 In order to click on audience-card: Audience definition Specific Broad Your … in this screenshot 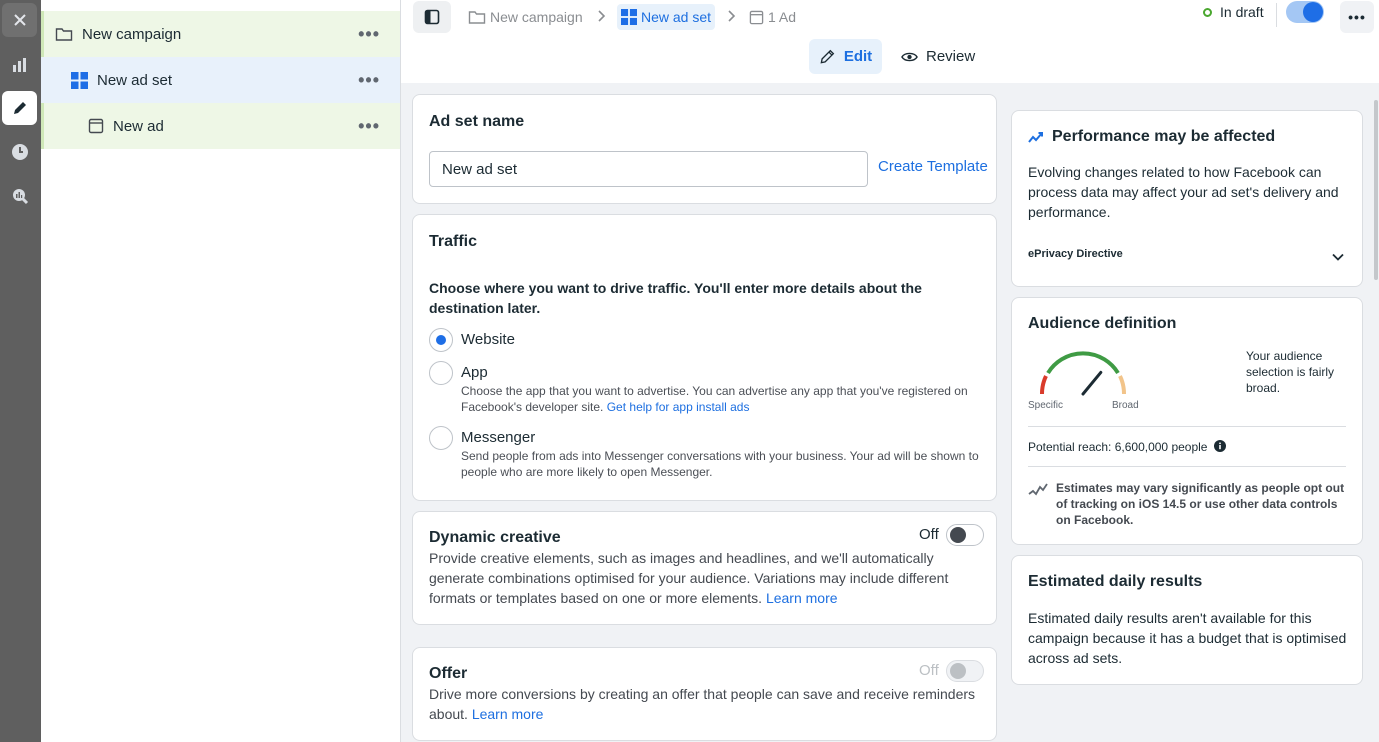, I will do `click(1187, 421)`.